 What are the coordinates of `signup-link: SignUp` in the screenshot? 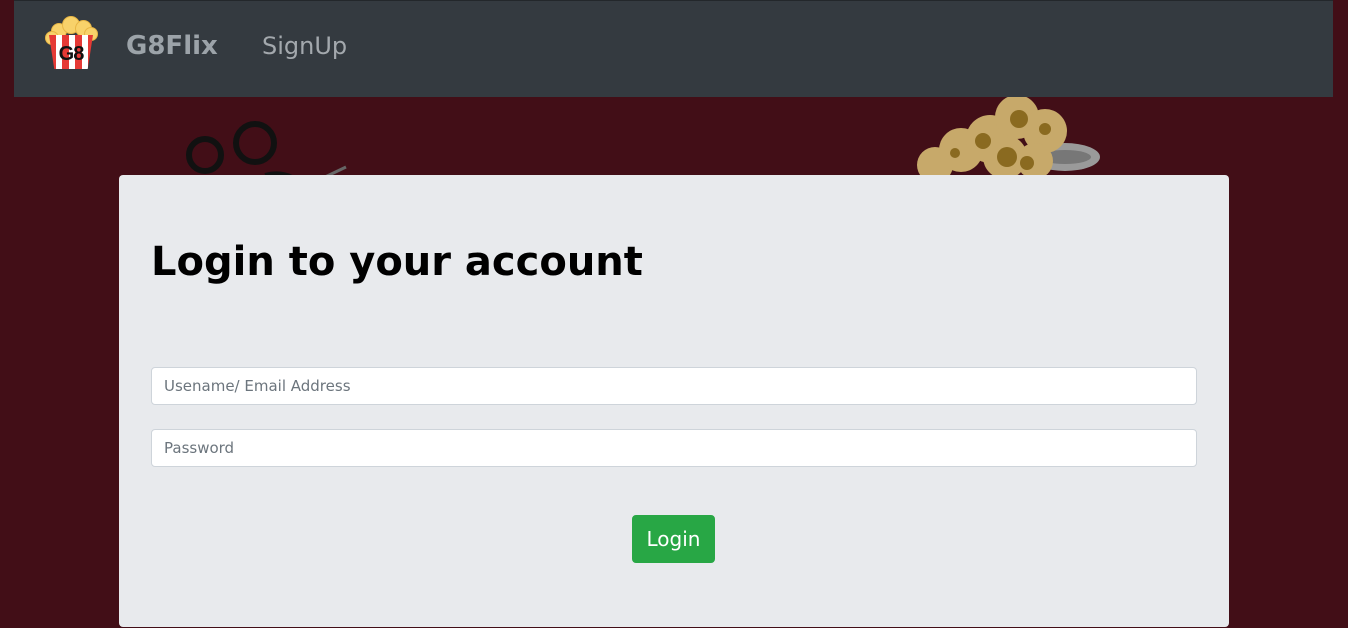 It's located at (304, 46).